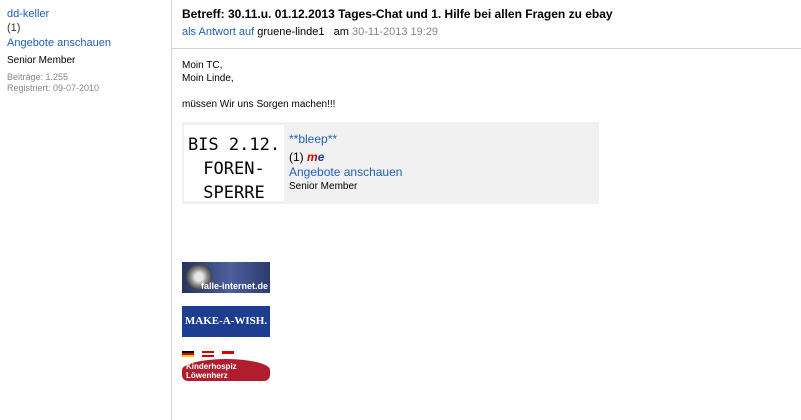 This screenshot has width=801, height=420. What do you see at coordinates (306, 157) in the screenshot?
I see `card-feedback: (1) me` at bounding box center [306, 157].